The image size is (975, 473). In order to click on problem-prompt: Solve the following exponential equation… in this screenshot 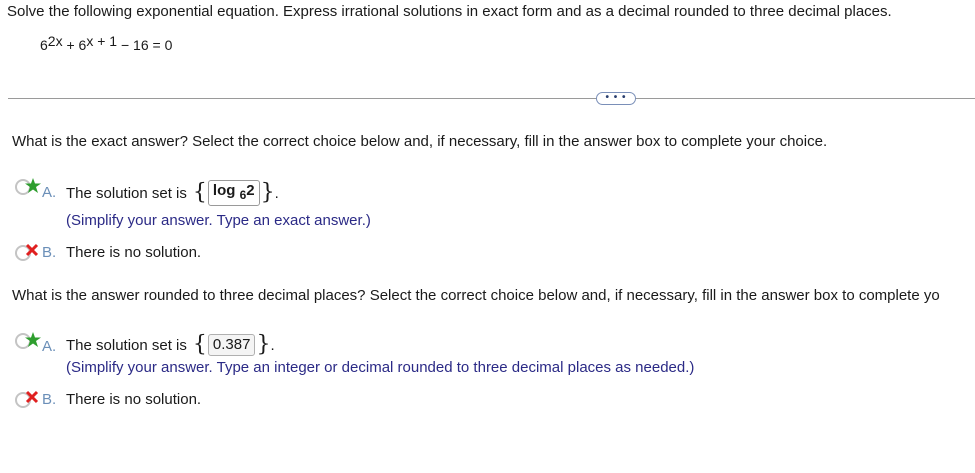, I will do `click(449, 11)`.